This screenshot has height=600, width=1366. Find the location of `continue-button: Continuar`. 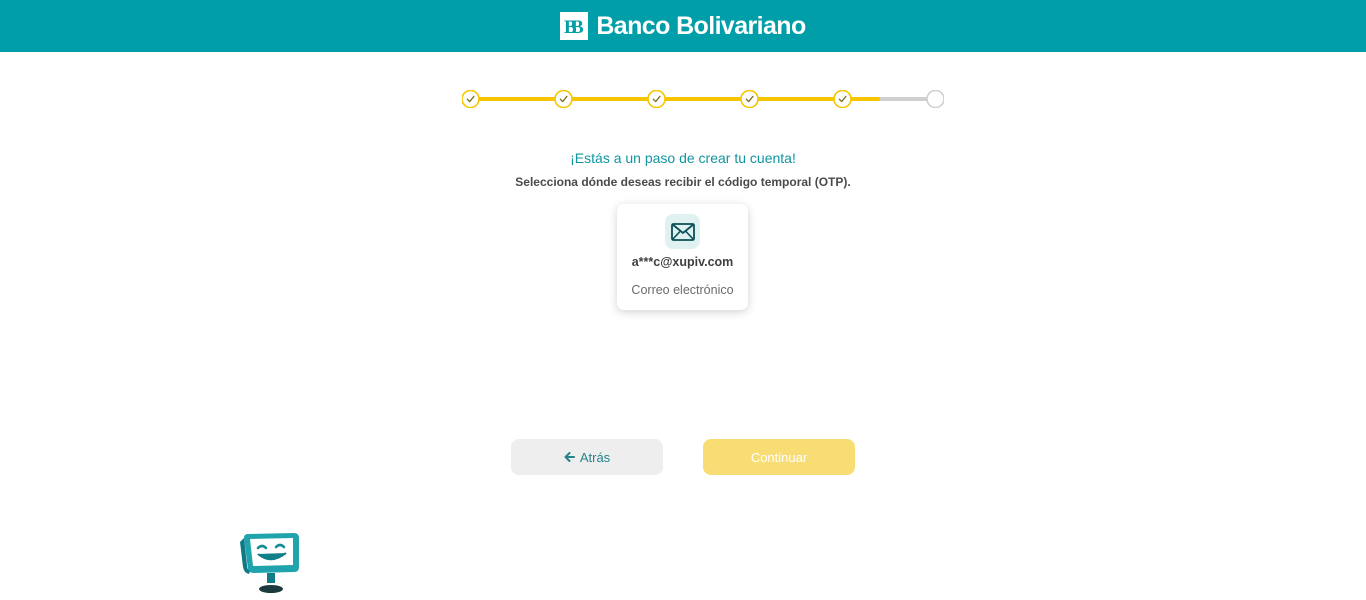

continue-button: Continuar is located at coordinates (779, 457).